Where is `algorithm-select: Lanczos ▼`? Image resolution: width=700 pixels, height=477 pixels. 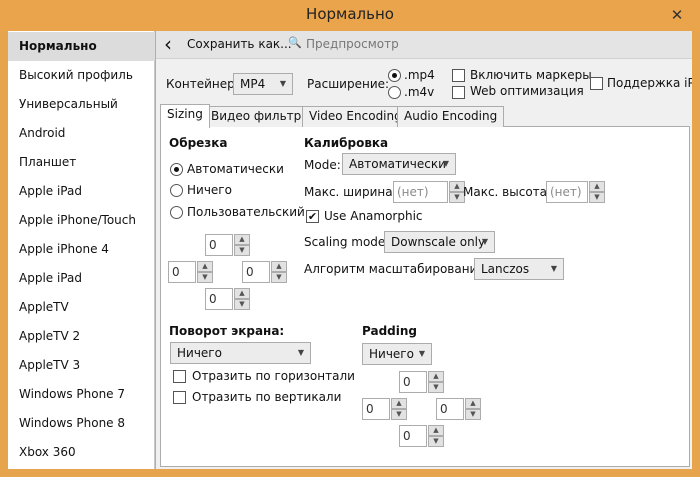 algorithm-select: Lanczos ▼ is located at coordinates (519, 269).